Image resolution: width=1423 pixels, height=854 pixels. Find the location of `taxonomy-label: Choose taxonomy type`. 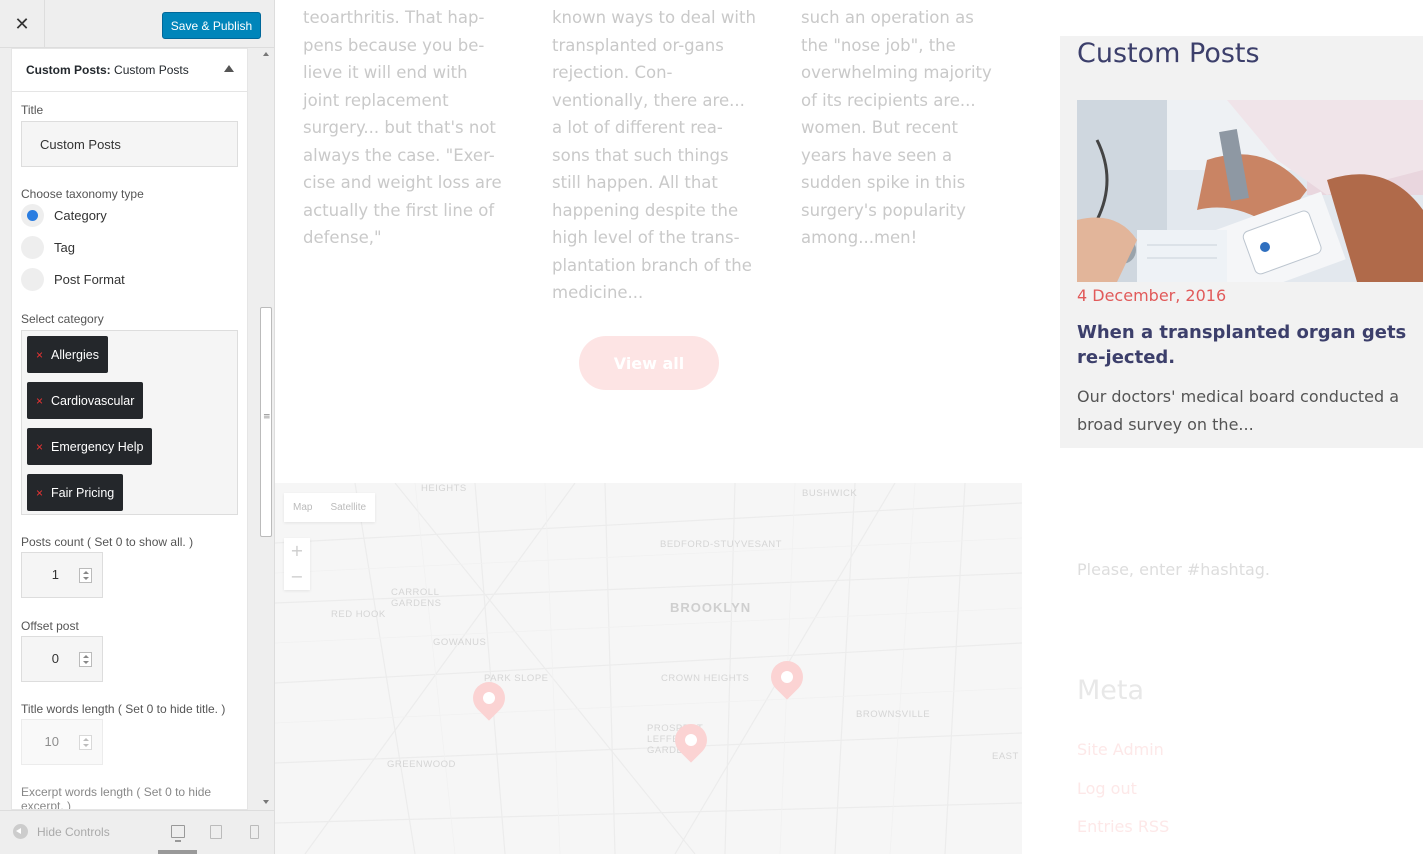

taxonomy-label: Choose taxonomy type is located at coordinates (82, 194).